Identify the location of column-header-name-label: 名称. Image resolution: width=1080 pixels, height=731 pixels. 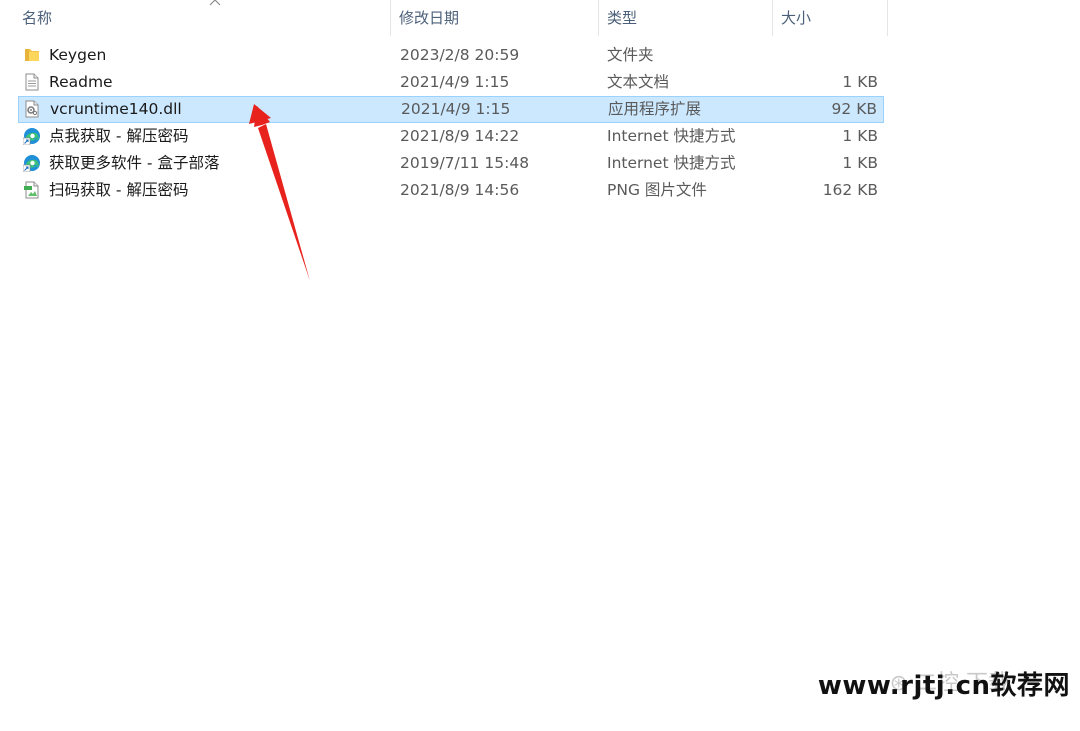
(37, 18).